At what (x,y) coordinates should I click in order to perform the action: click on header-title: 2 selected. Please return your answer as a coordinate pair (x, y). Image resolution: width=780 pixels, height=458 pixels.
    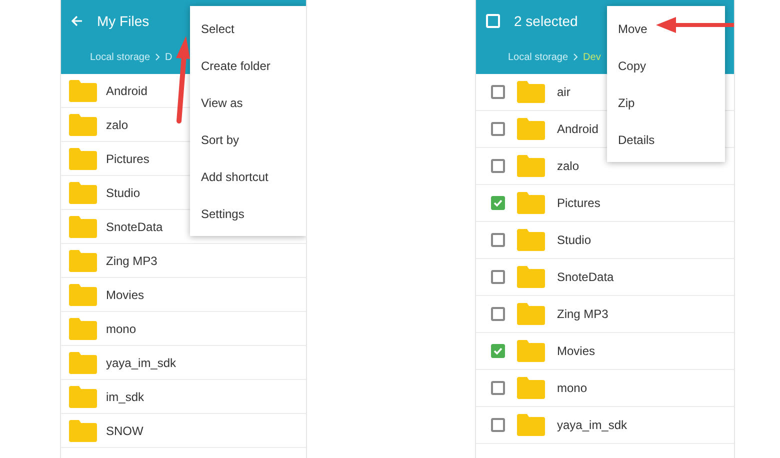
    Looking at the image, I should click on (546, 21).